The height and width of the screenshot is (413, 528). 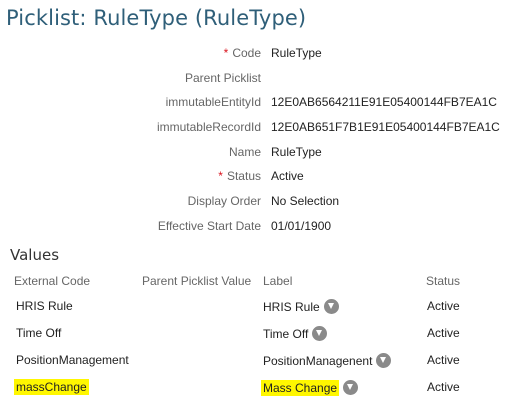 What do you see at coordinates (44, 306) in the screenshot?
I see `external-code-cell: HRIS Rule` at bounding box center [44, 306].